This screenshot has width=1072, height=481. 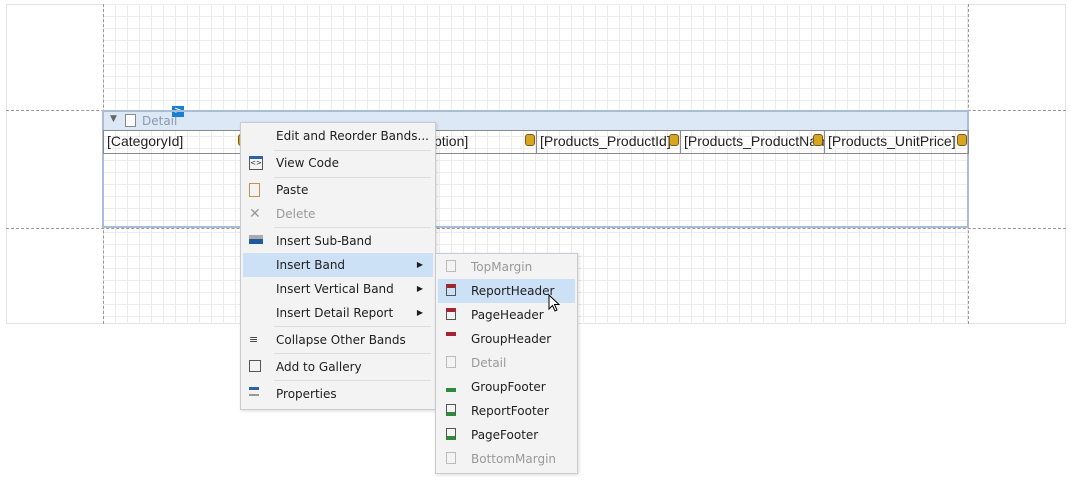 What do you see at coordinates (311, 265) in the screenshot?
I see `menu-label: Insert Band` at bounding box center [311, 265].